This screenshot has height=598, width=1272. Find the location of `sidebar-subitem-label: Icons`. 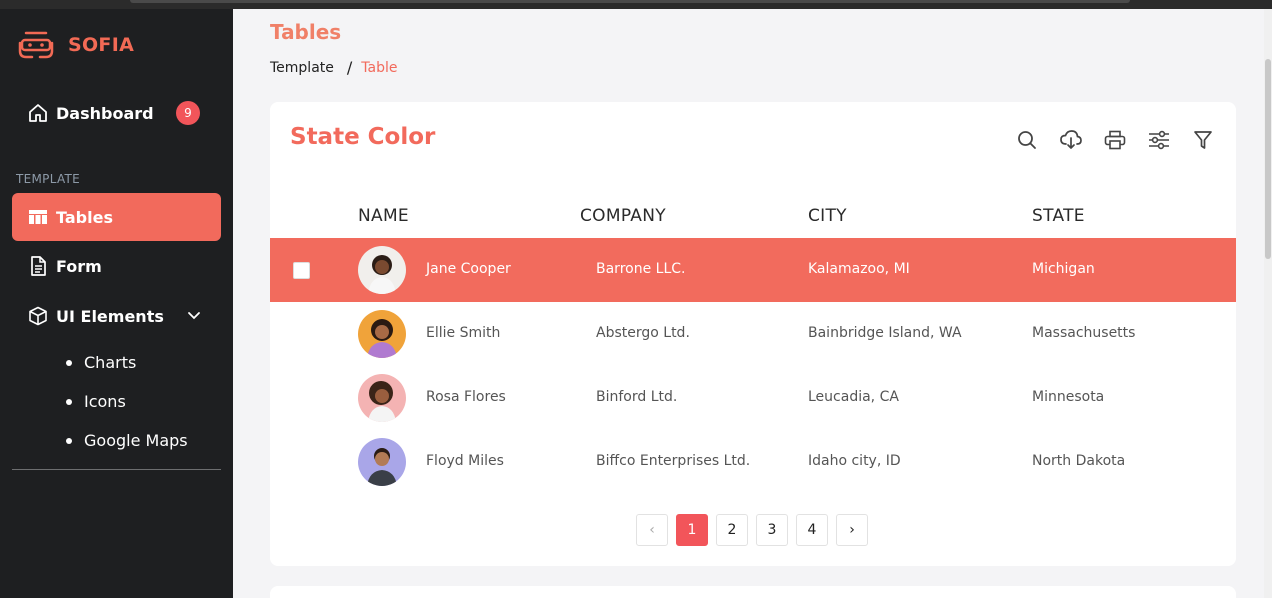

sidebar-subitem-label: Icons is located at coordinates (105, 401).